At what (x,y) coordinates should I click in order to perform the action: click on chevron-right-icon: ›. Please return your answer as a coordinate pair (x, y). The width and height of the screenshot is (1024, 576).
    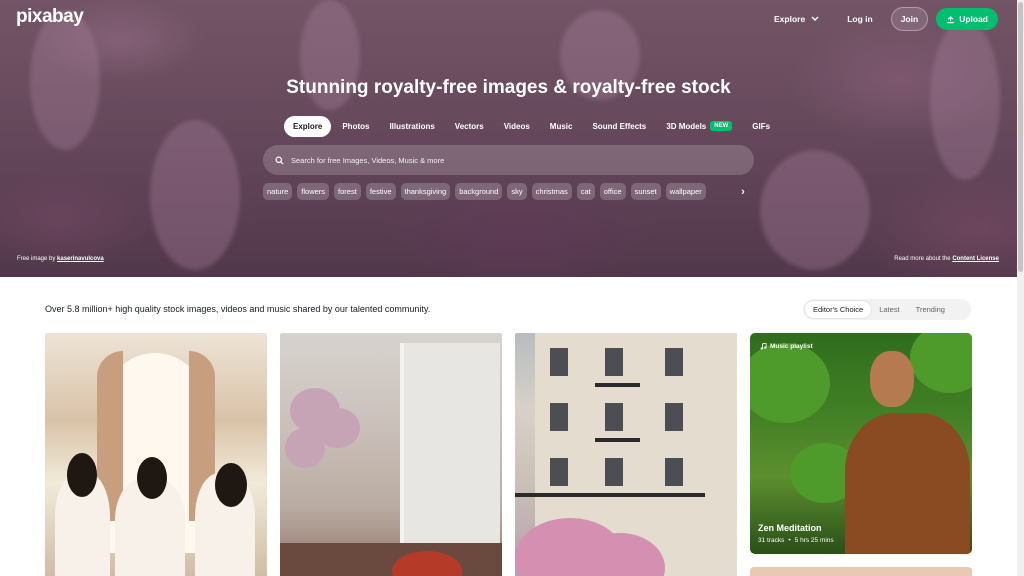
    Looking at the image, I should click on (743, 192).